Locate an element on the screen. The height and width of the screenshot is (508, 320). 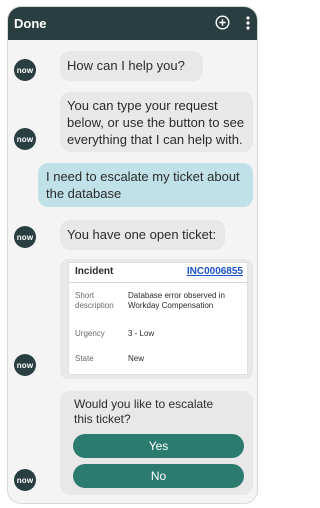
vertical-ellipsis-icon is located at coordinates (248, 23).